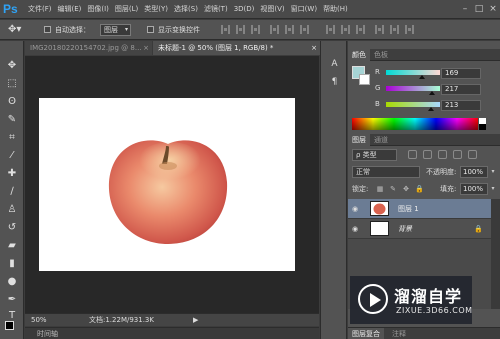 This screenshot has width=500, height=339. I want to click on align-top-icon, so click(225, 29).